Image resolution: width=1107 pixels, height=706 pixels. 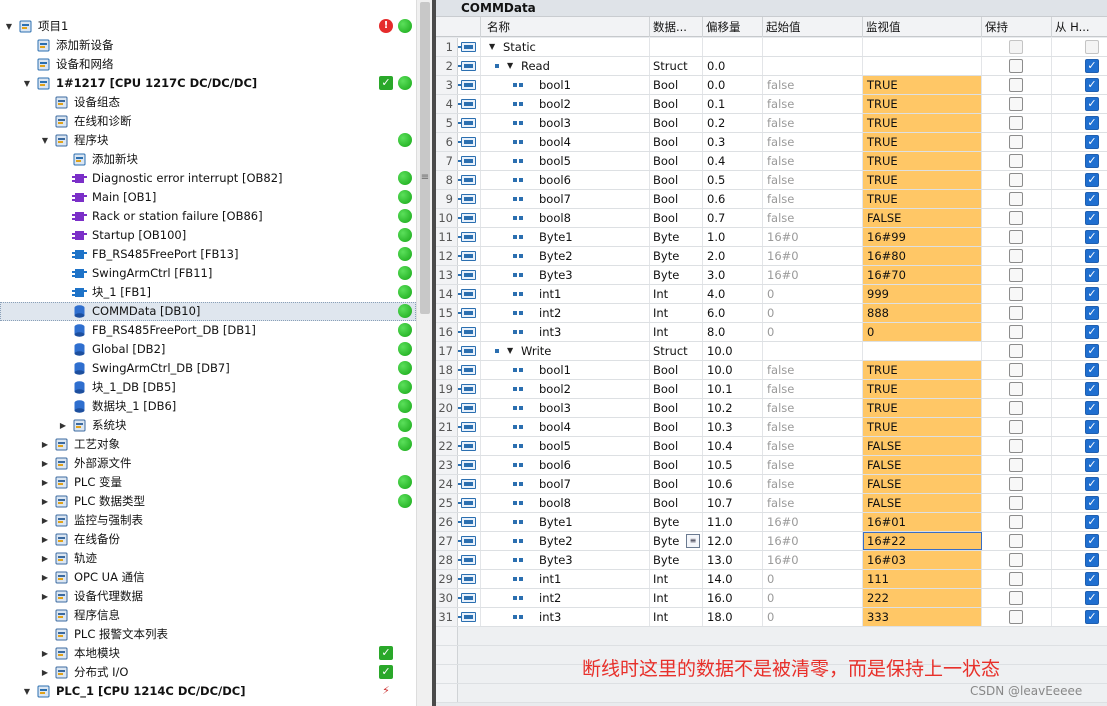 I want to click on table-row: 30 int2 Int 16.0 0 222 ✓, so click(x=771, y=598).